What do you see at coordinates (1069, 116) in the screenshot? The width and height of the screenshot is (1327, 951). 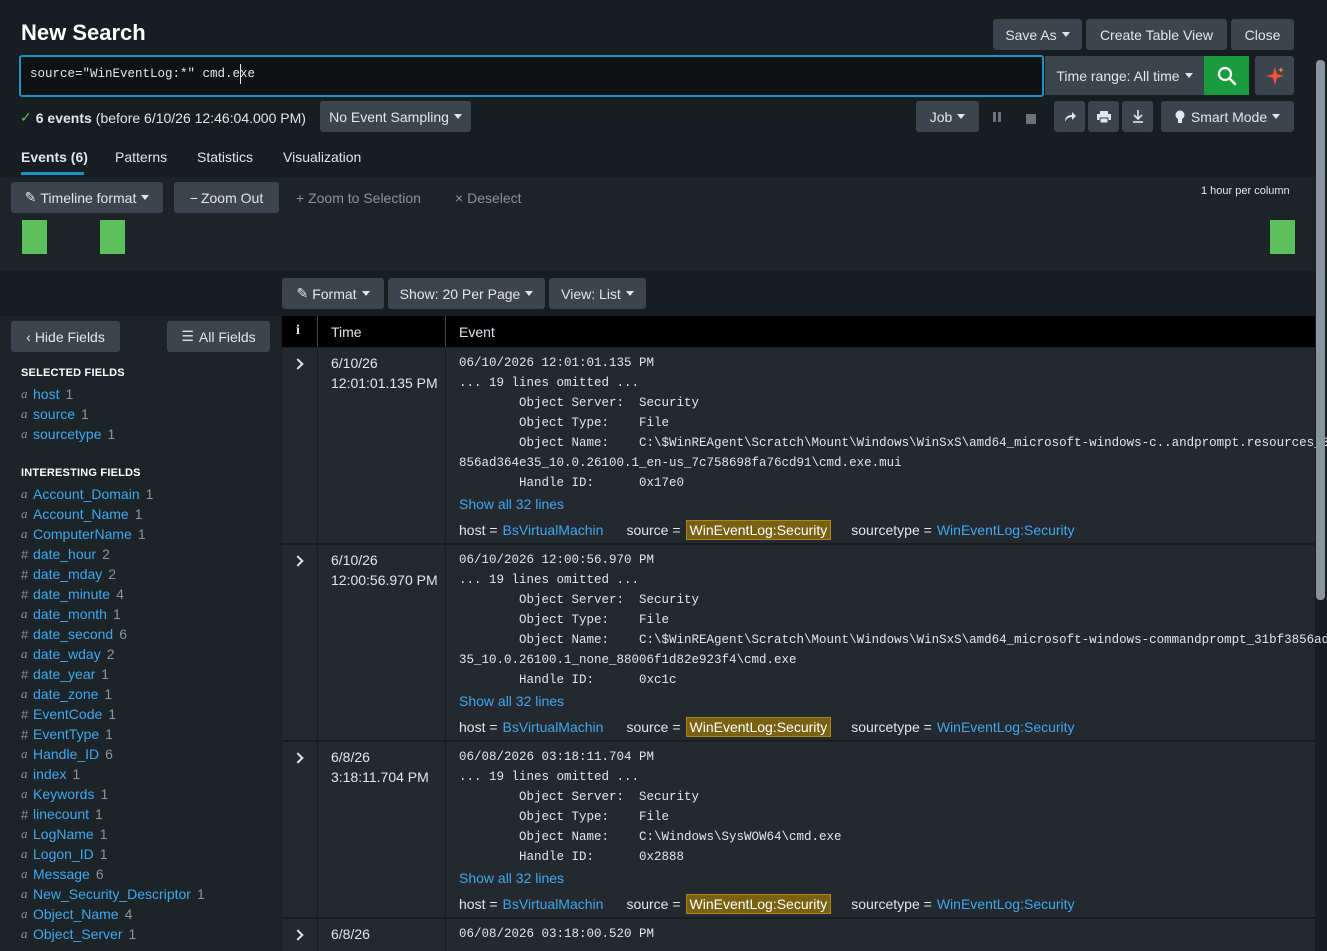 I see `share-button` at bounding box center [1069, 116].